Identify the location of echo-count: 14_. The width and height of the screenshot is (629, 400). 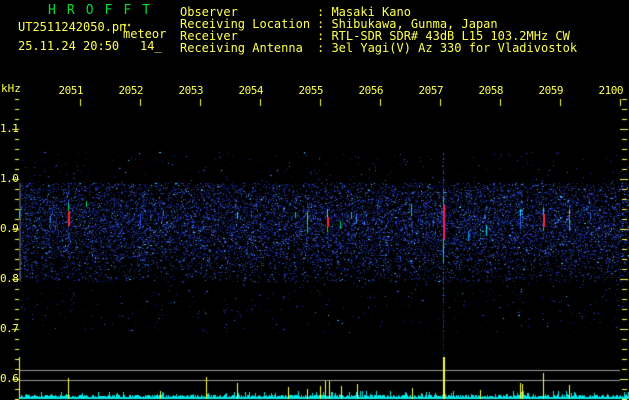
(151, 46).